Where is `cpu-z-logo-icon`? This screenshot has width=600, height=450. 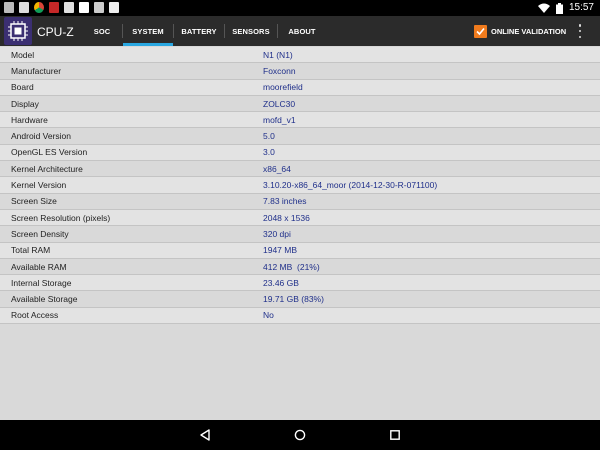
cpu-z-logo-icon is located at coordinates (18, 31).